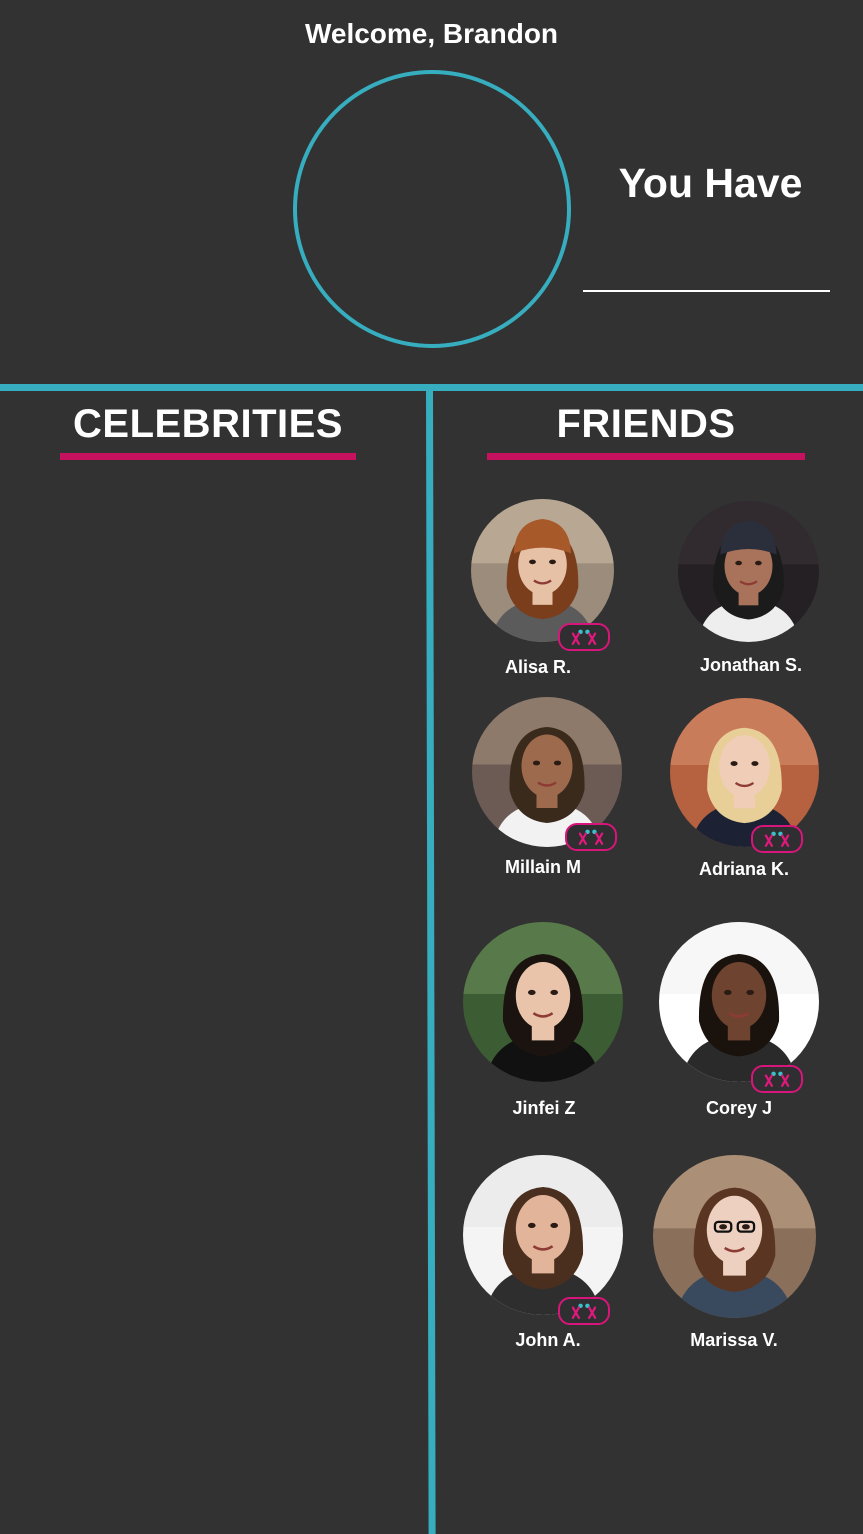 This screenshot has height=1534, width=863. What do you see at coordinates (208, 424) in the screenshot?
I see `celebrities-title: CELEBRITIES` at bounding box center [208, 424].